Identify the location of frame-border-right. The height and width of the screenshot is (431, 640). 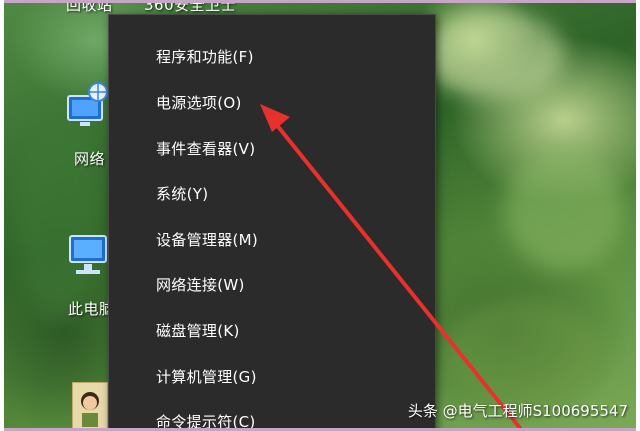
(638, 215).